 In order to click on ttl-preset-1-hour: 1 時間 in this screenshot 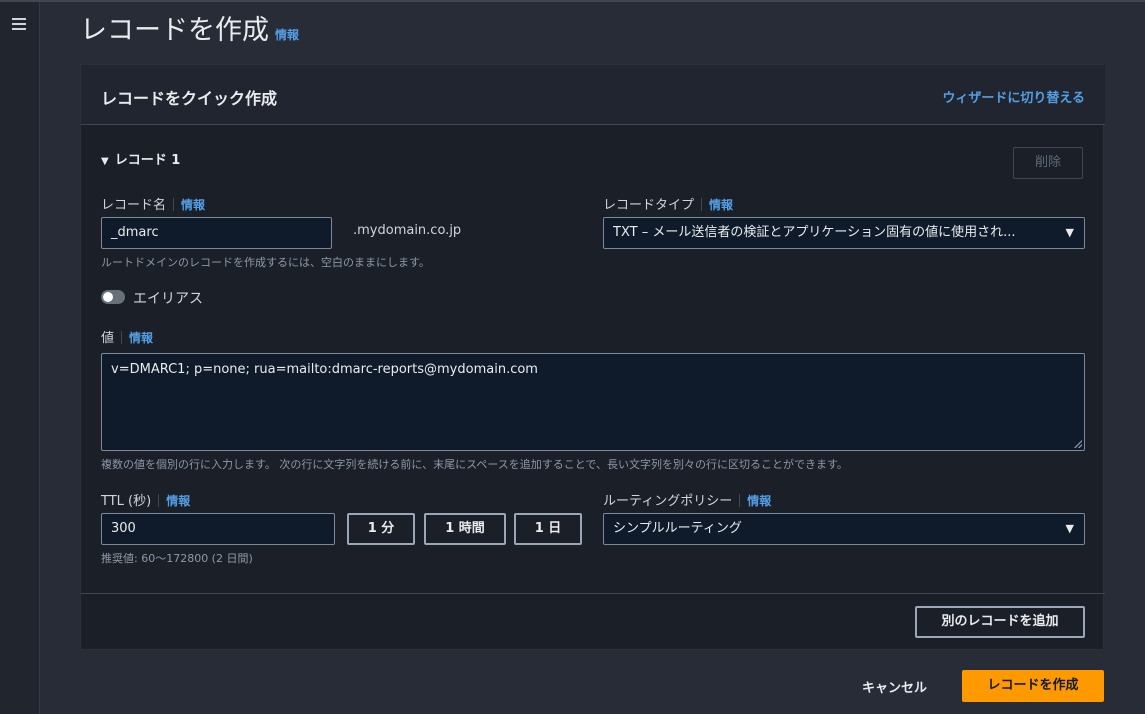, I will do `click(465, 529)`.